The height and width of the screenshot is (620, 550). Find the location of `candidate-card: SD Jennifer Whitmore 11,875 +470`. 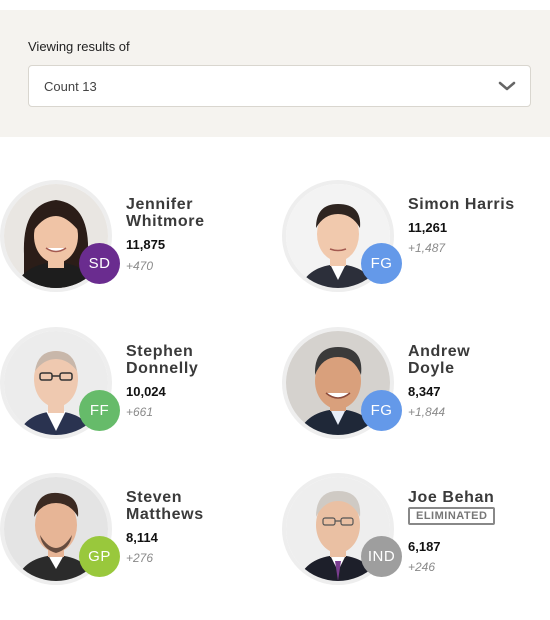

candidate-card: SD Jennifer Whitmore 11,875 +470 is located at coordinates (132, 240).